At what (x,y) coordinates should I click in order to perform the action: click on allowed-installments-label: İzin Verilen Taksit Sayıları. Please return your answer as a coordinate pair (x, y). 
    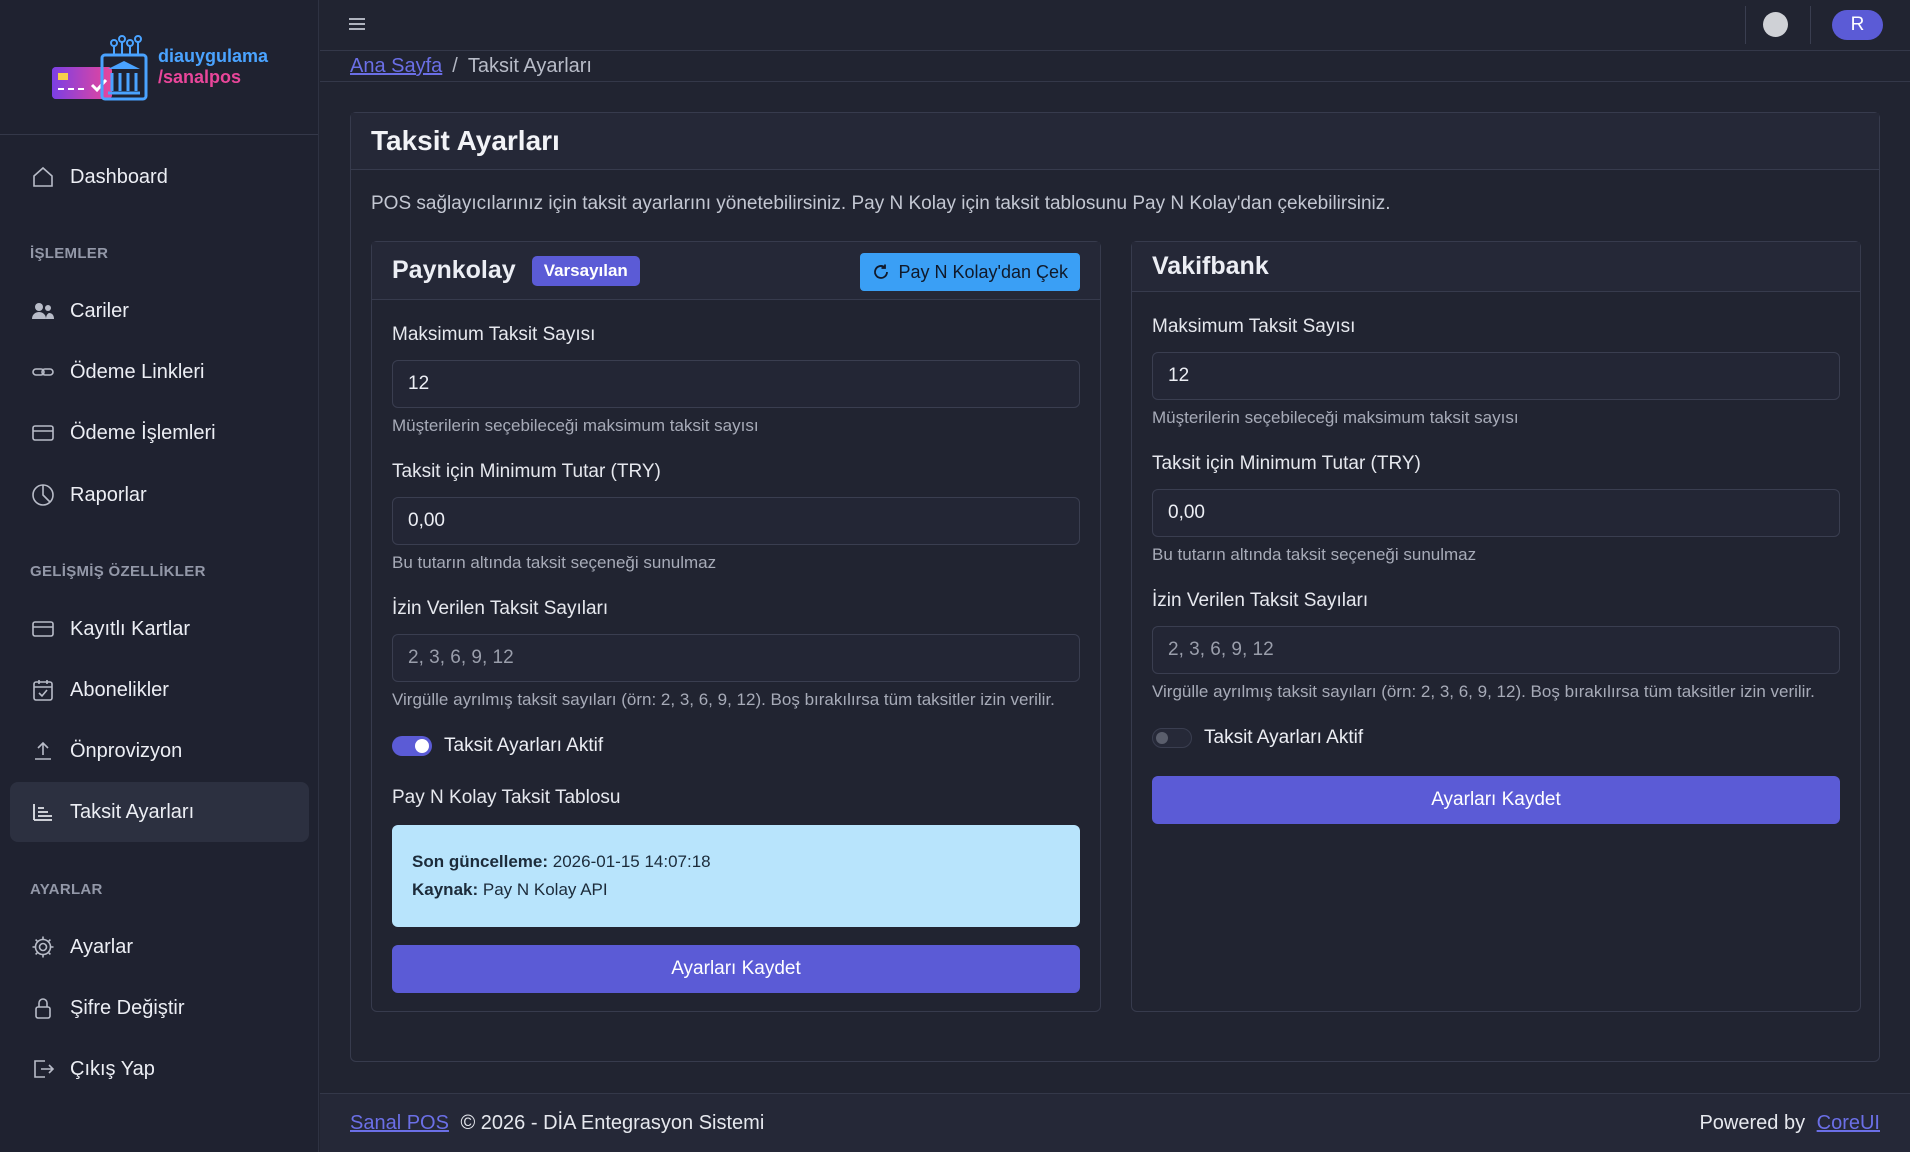
    Looking at the image, I should click on (1260, 600).